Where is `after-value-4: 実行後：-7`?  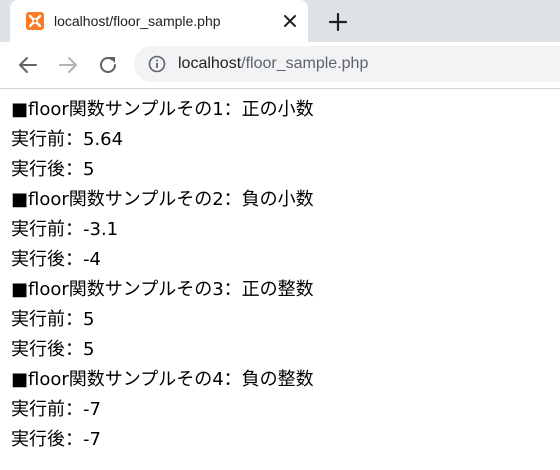 after-value-4: 実行後：-7 is located at coordinates (56, 439).